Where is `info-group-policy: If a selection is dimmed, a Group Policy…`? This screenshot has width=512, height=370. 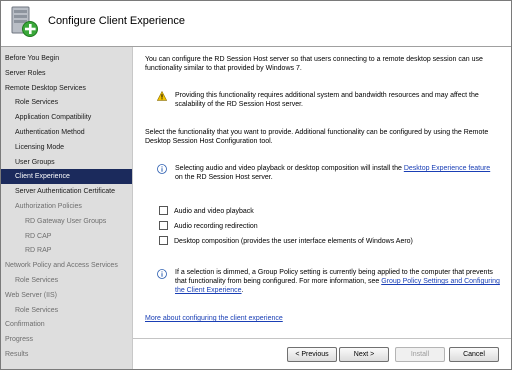
info-group-policy: If a selection is dimmed, a Group Policy… is located at coordinates (340, 281).